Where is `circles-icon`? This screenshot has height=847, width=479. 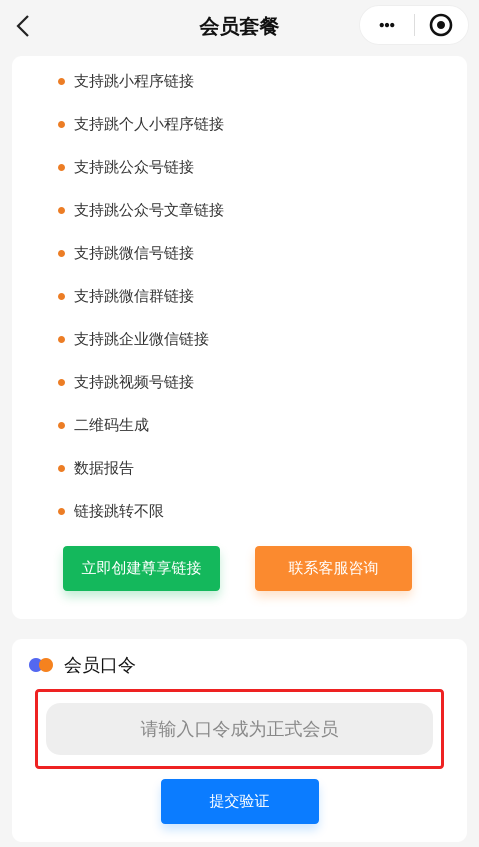 circles-icon is located at coordinates (42, 665).